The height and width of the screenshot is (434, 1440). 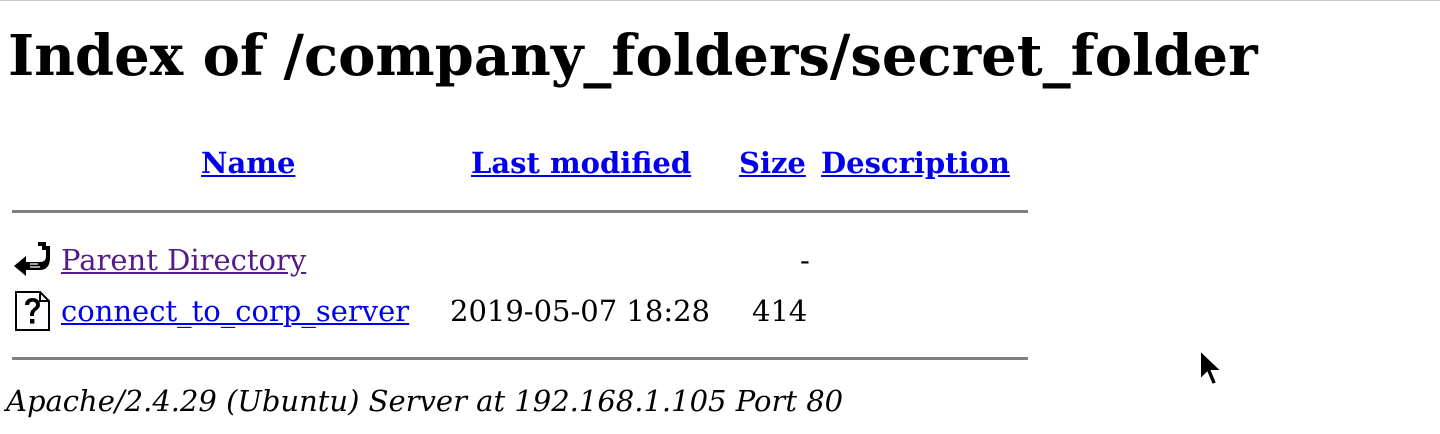 I want to click on column-header-name: Name, so click(x=248, y=163).